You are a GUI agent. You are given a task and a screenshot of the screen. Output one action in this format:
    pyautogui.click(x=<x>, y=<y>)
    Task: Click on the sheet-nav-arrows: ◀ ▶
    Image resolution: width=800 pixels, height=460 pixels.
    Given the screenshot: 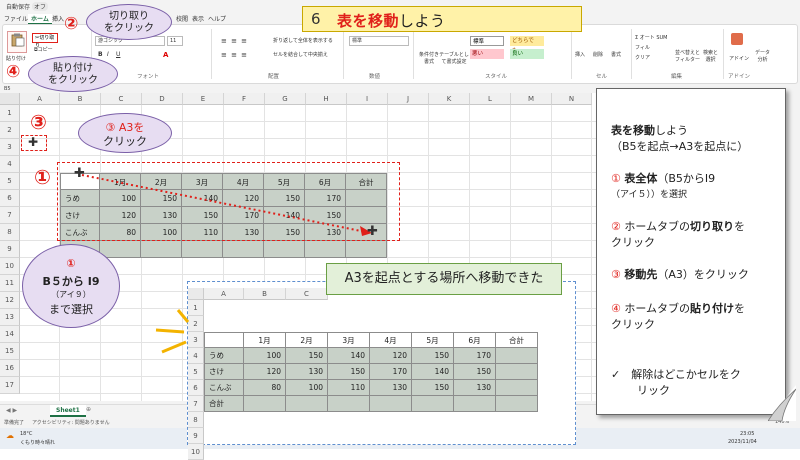 What is the action you would take?
    pyautogui.click(x=11, y=410)
    